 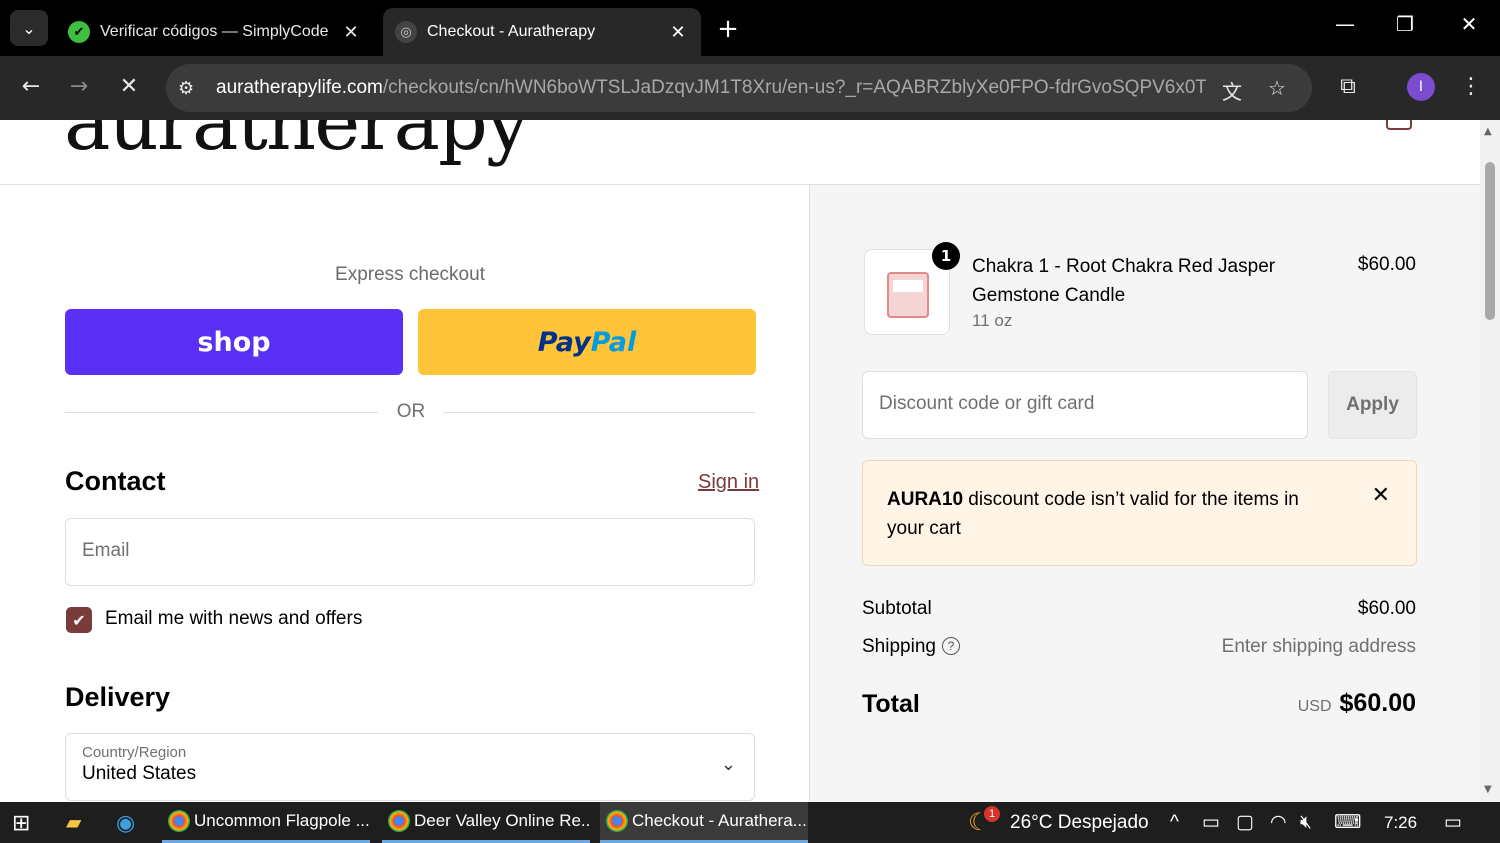 What do you see at coordinates (1381, 495) in the screenshot?
I see `close-icon: ✕` at bounding box center [1381, 495].